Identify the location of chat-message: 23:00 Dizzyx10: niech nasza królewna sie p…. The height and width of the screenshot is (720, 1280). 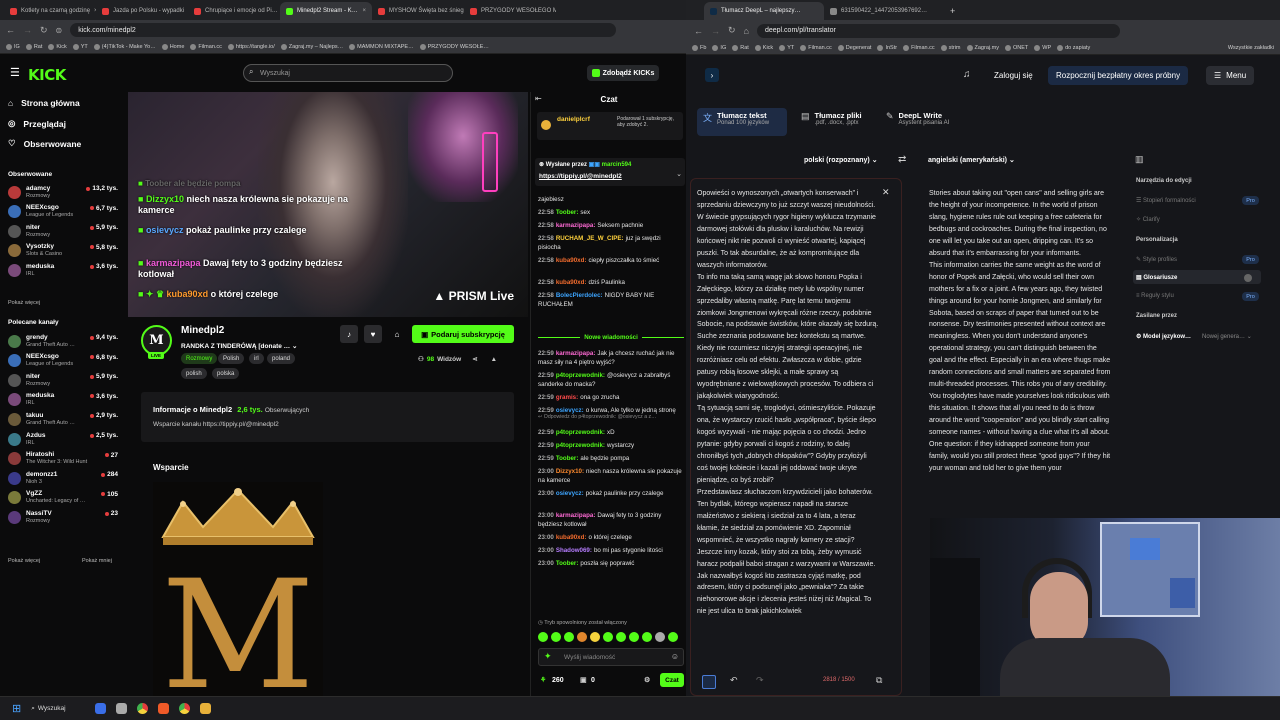
(611, 476).